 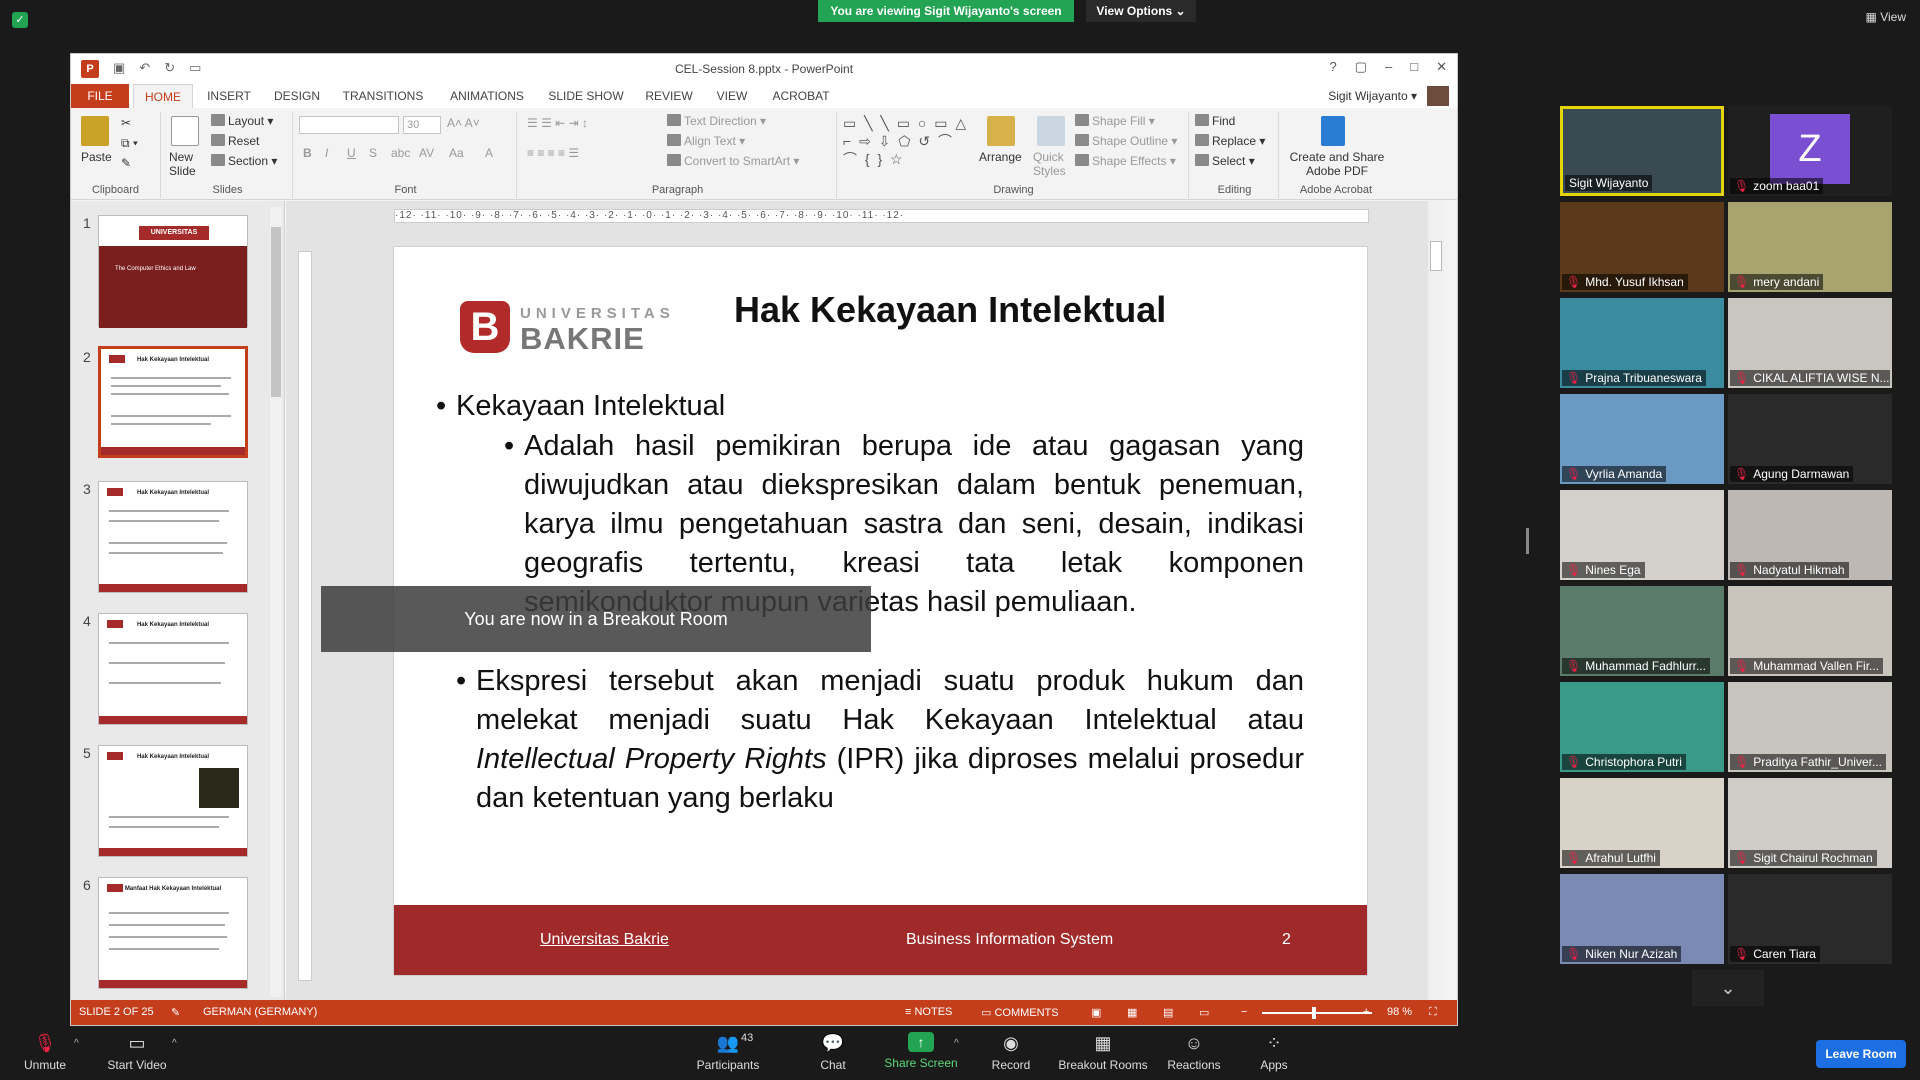 What do you see at coordinates (1194, 1052) in the screenshot?
I see `reactions-button: ☺ Reactions` at bounding box center [1194, 1052].